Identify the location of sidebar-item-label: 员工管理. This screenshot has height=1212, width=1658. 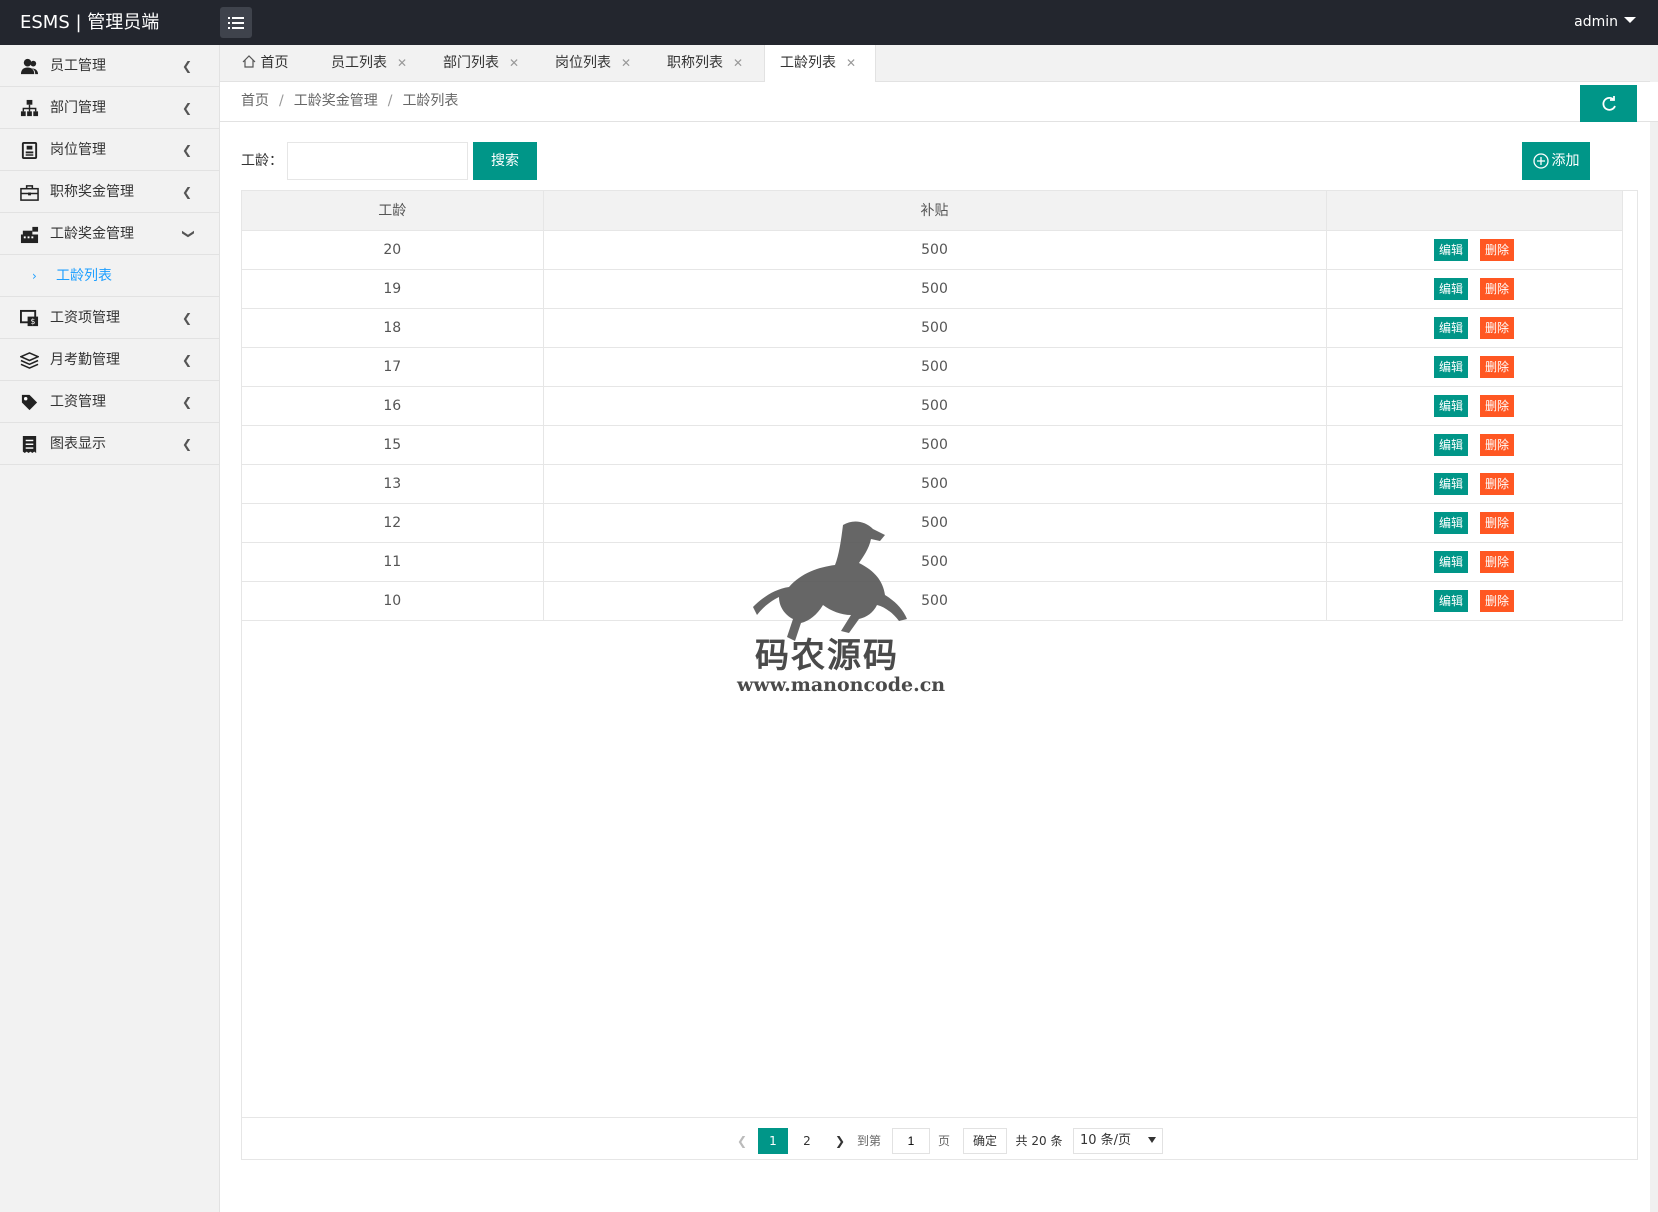
(78, 66).